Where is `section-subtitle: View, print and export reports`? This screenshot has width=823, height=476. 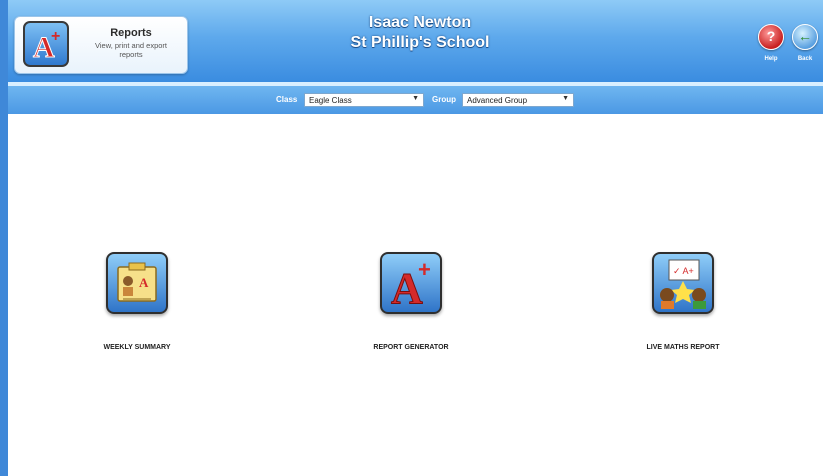
section-subtitle: View, print and export reports is located at coordinates (131, 50).